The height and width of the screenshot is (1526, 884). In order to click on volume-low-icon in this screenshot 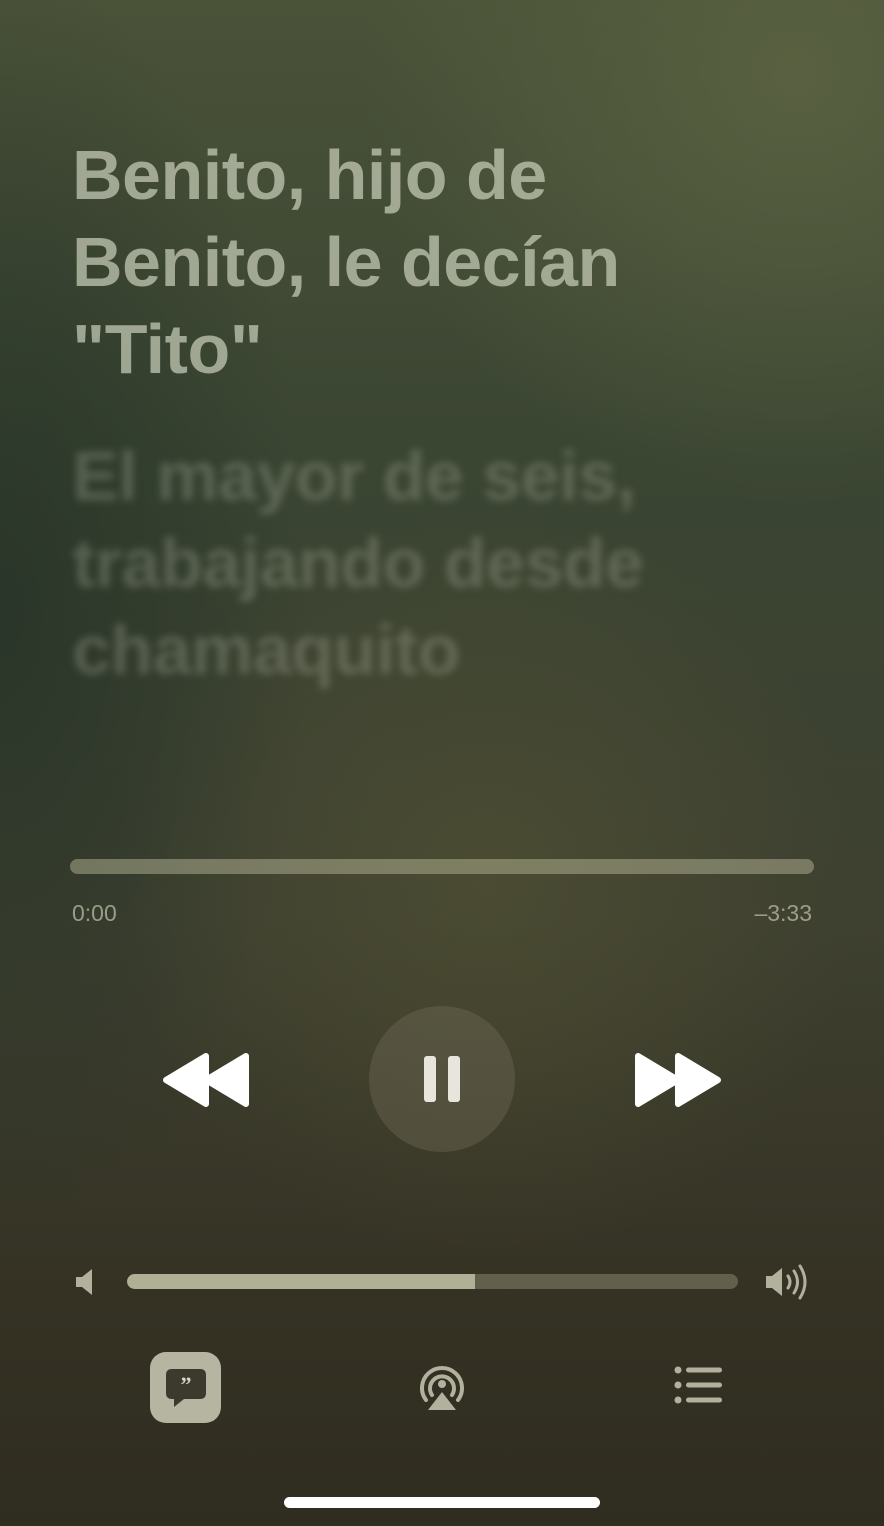, I will do `click(84, 1282)`.